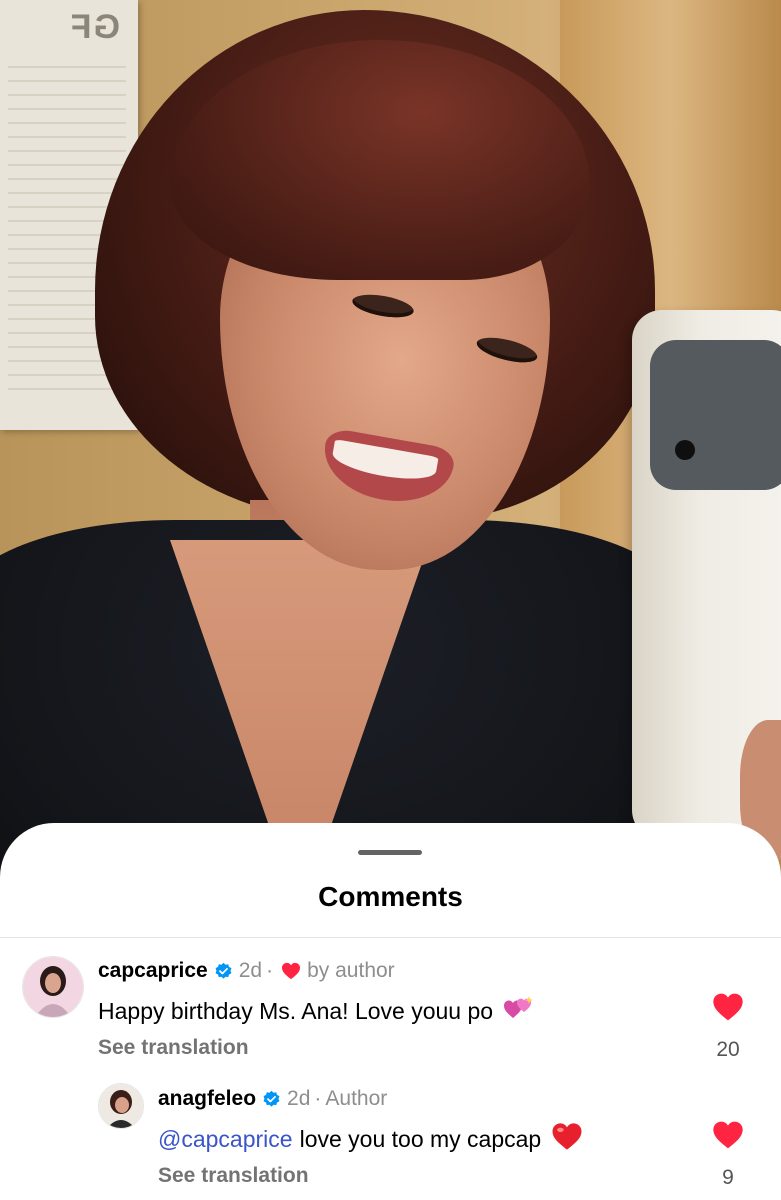 This screenshot has height=1200, width=781. What do you see at coordinates (225, 1139) in the screenshot?
I see `mention-link: @capcaprice` at bounding box center [225, 1139].